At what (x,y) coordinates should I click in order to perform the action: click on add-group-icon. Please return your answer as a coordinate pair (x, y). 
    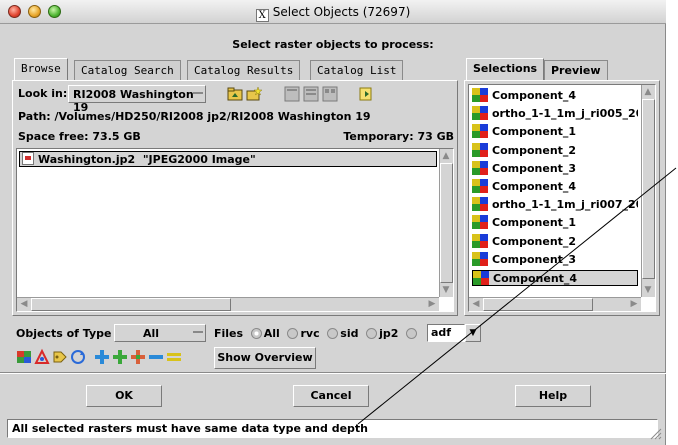
    Looking at the image, I should click on (138, 357).